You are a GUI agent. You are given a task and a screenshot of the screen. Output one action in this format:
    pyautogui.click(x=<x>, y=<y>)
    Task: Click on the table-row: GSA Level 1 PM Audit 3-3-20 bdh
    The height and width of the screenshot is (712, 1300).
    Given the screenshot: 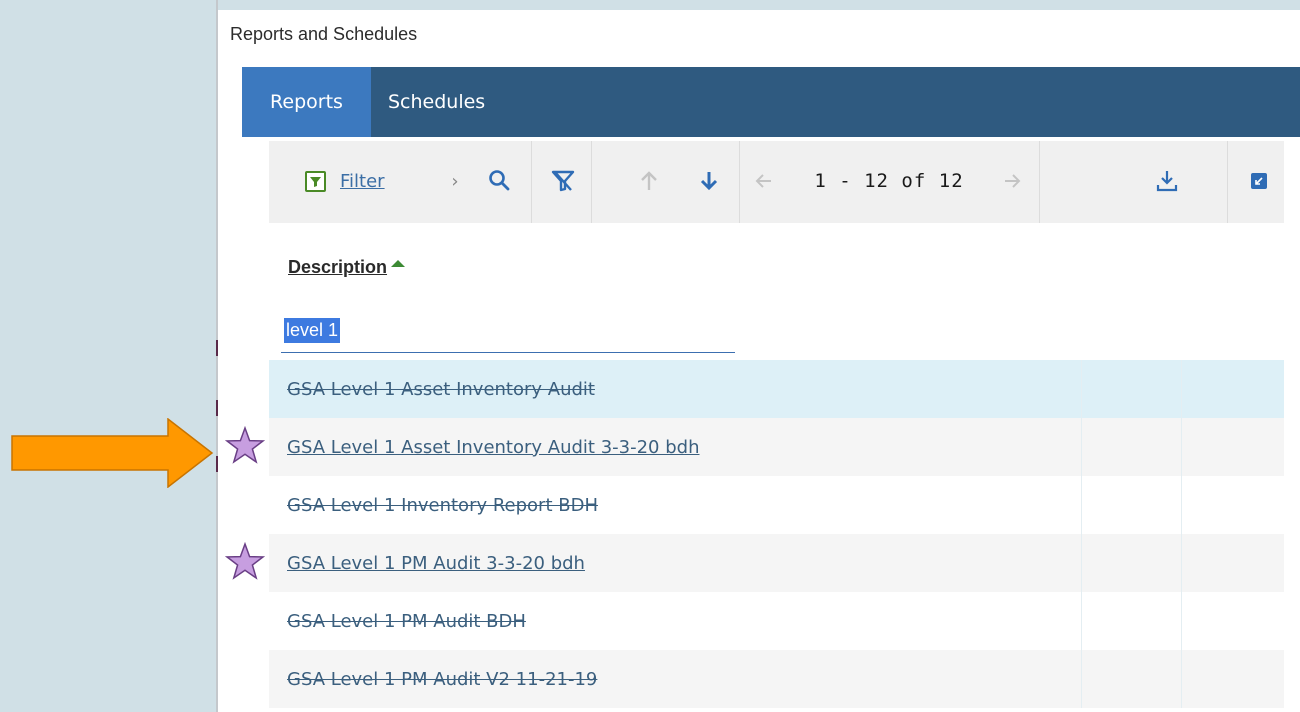 What is the action you would take?
    pyautogui.click(x=776, y=563)
    